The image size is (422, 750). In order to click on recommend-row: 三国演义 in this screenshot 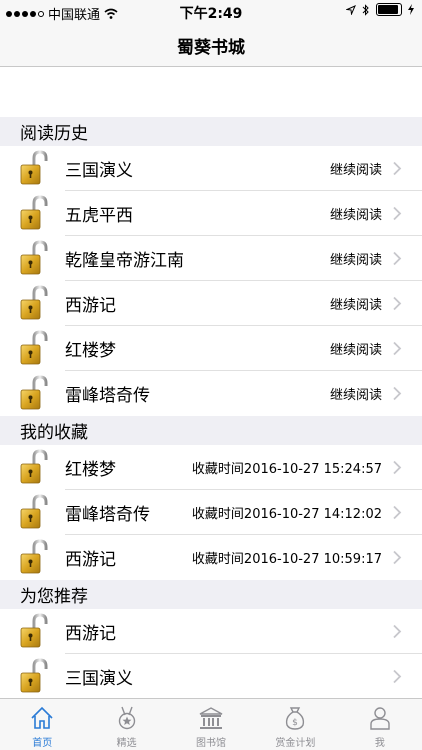, I will do `click(211, 676)`.